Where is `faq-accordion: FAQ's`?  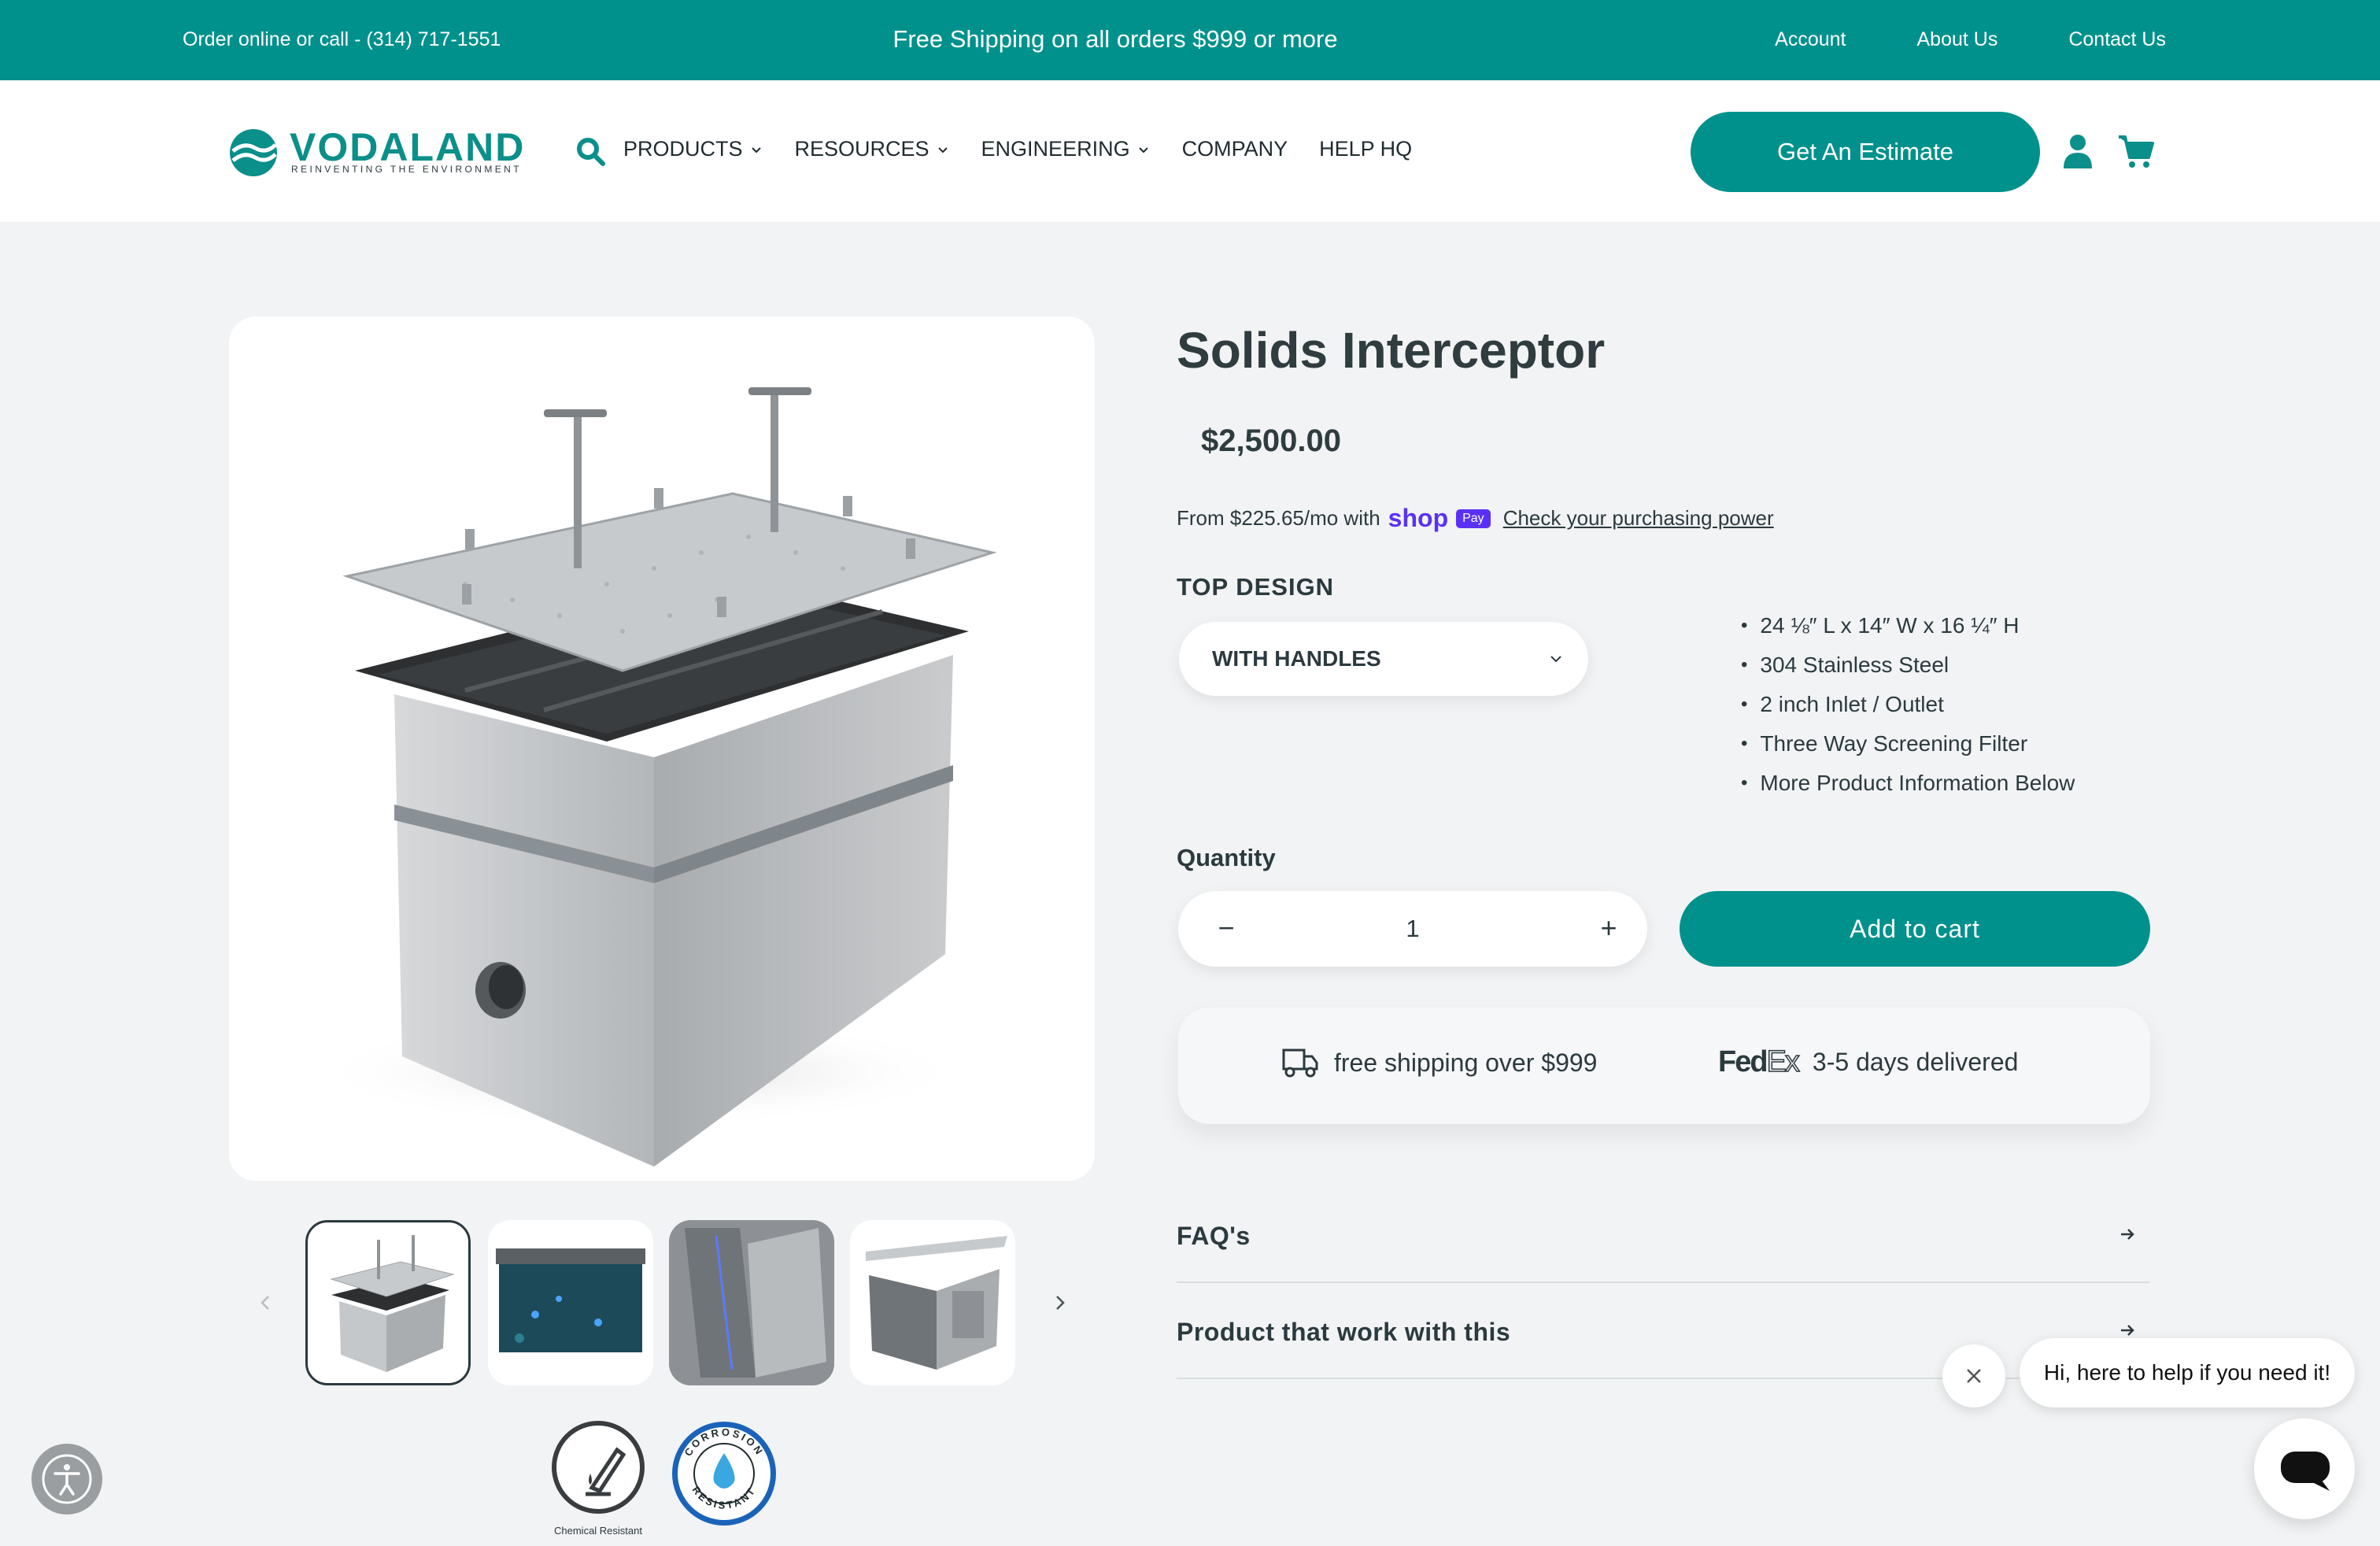 faq-accordion: FAQ's is located at coordinates (1663, 1236).